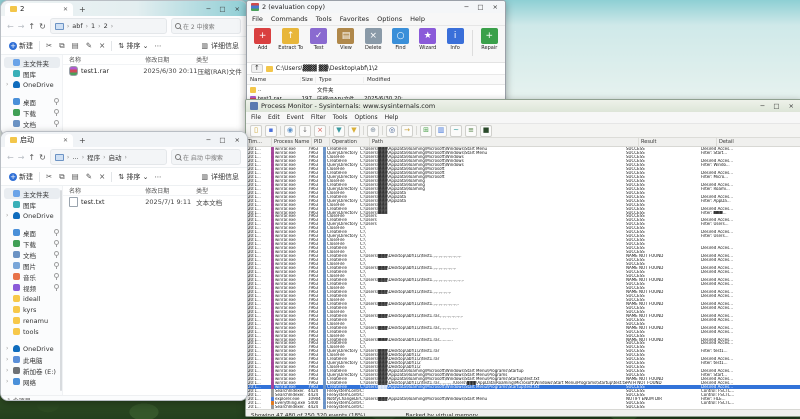  I want to click on column-operation: Operation, so click(350, 142).